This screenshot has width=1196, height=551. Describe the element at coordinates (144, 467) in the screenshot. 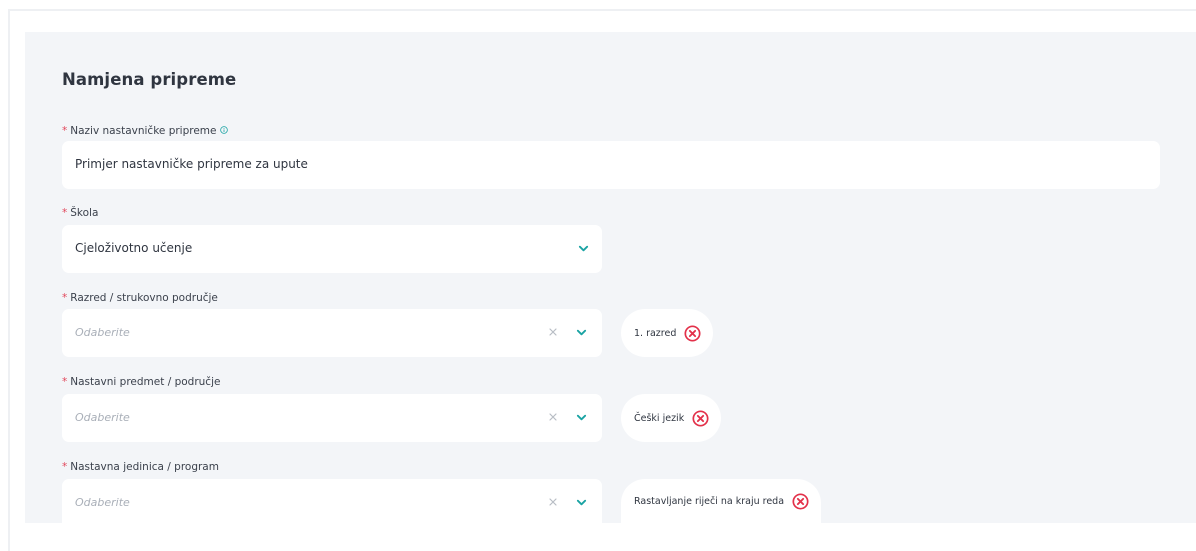

I see `jedinica-label-text: Nastavna jedinica / program` at that location.